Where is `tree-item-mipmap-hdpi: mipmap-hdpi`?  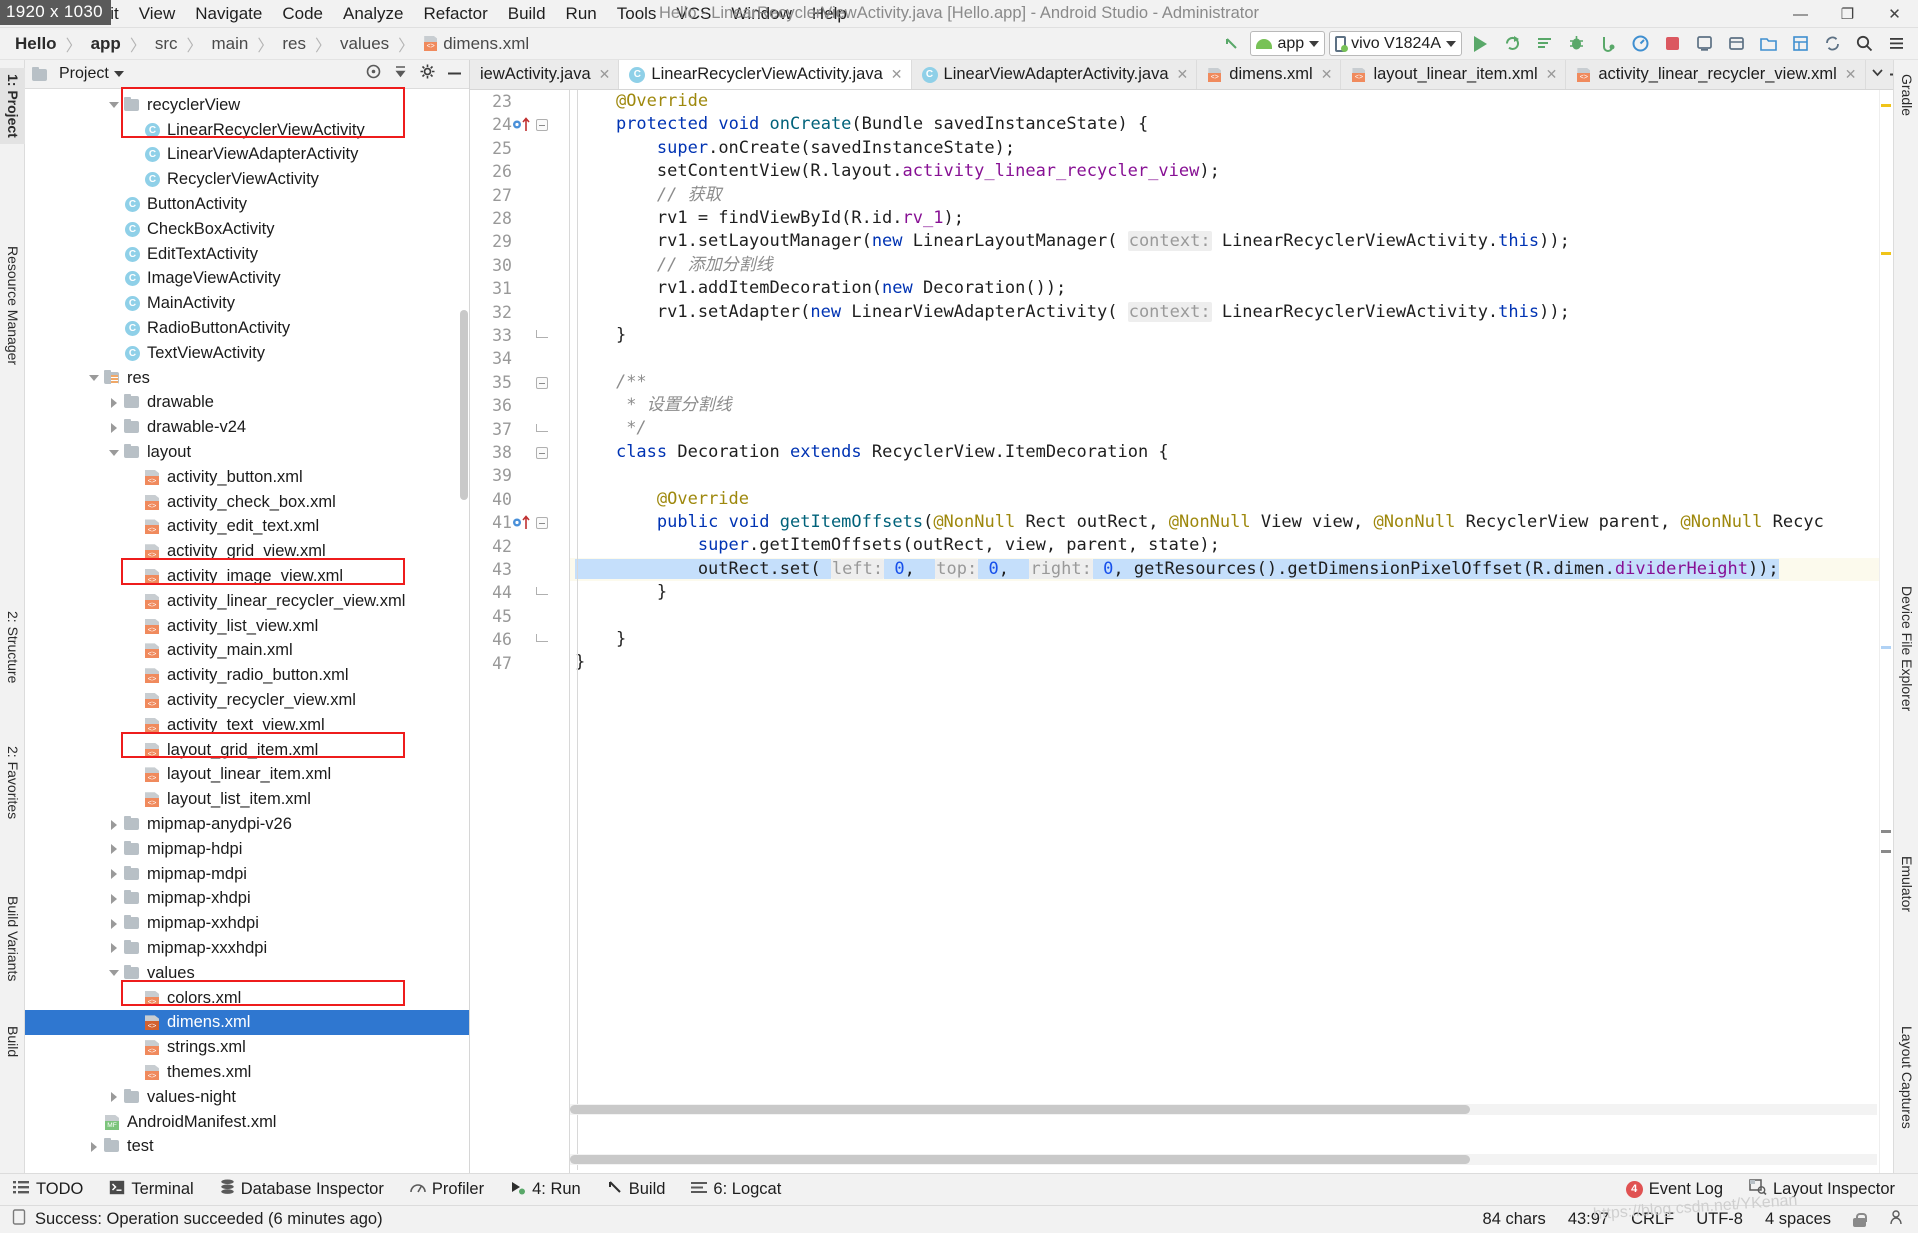
tree-item-mipmap-hdpi: mipmap-hdpi is located at coordinates (247, 849).